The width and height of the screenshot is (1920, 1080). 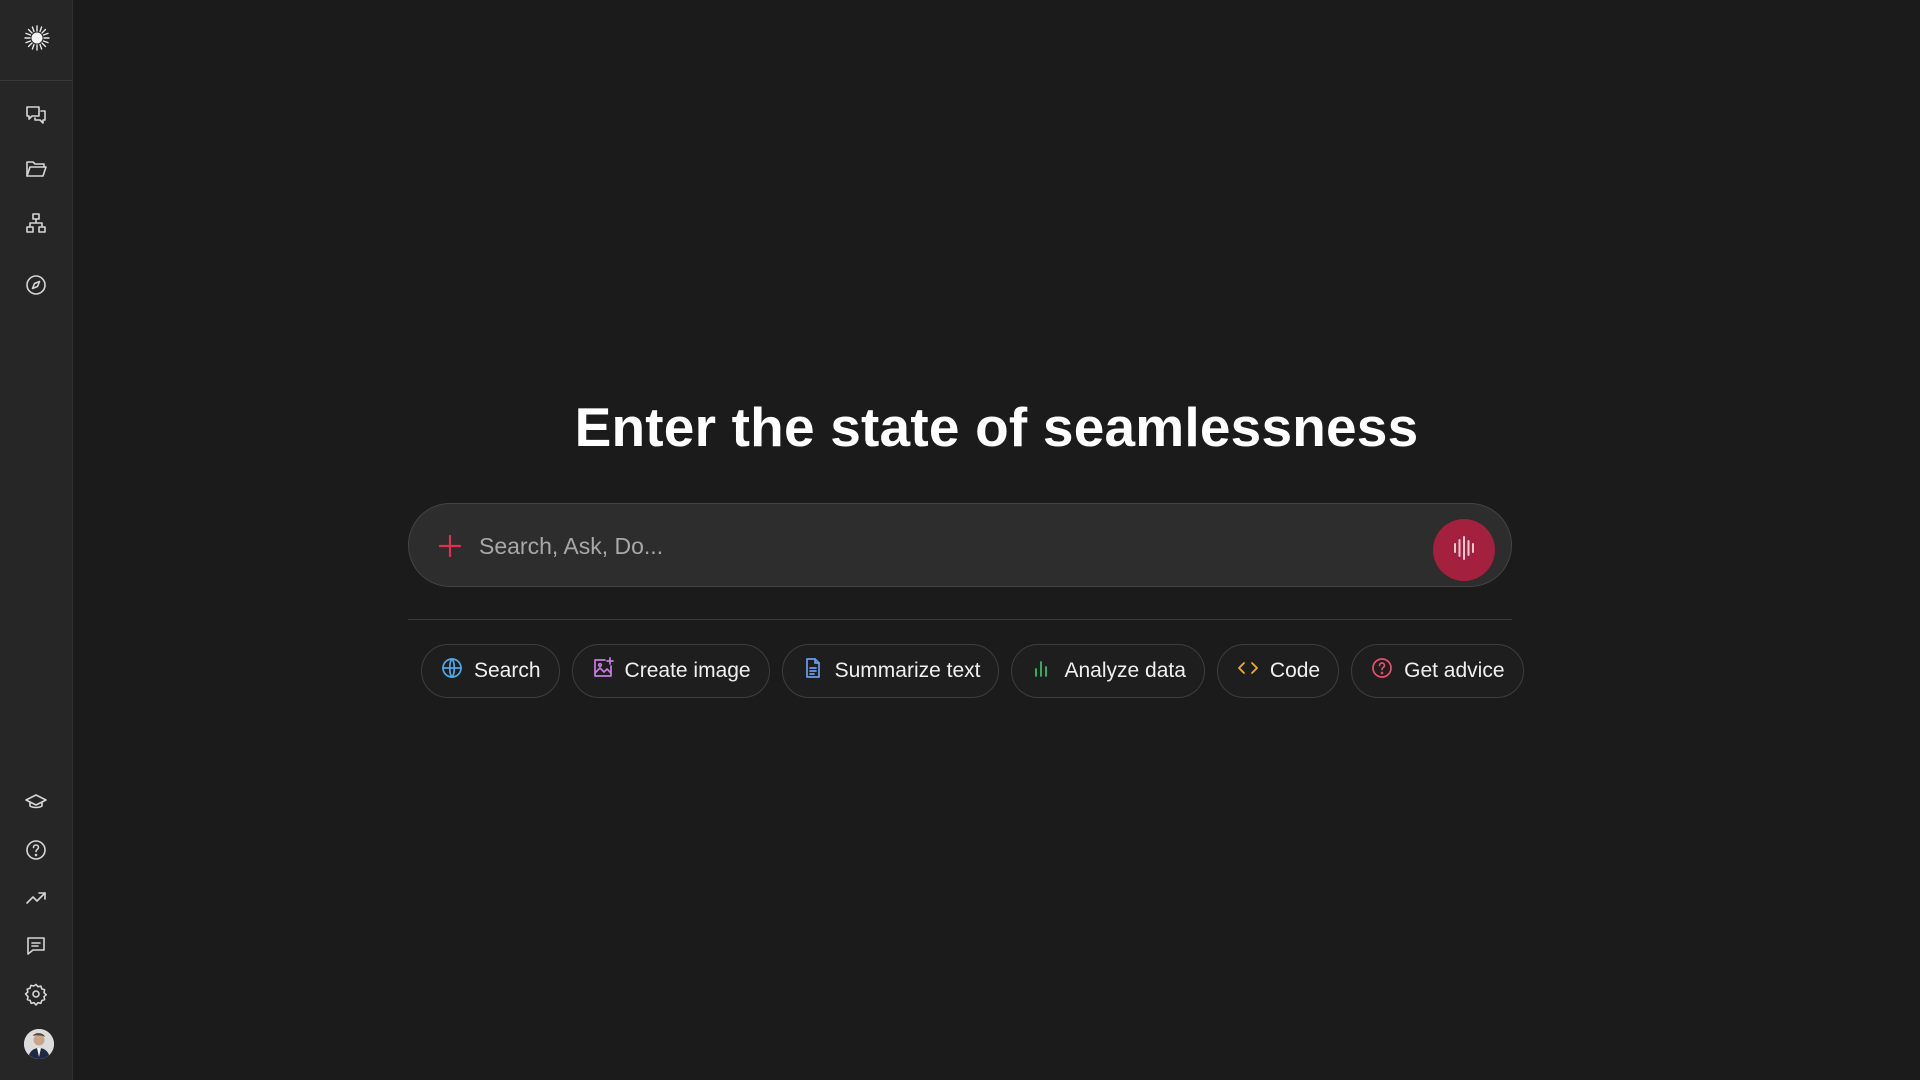 I want to click on gear-icon, so click(x=36, y=996).